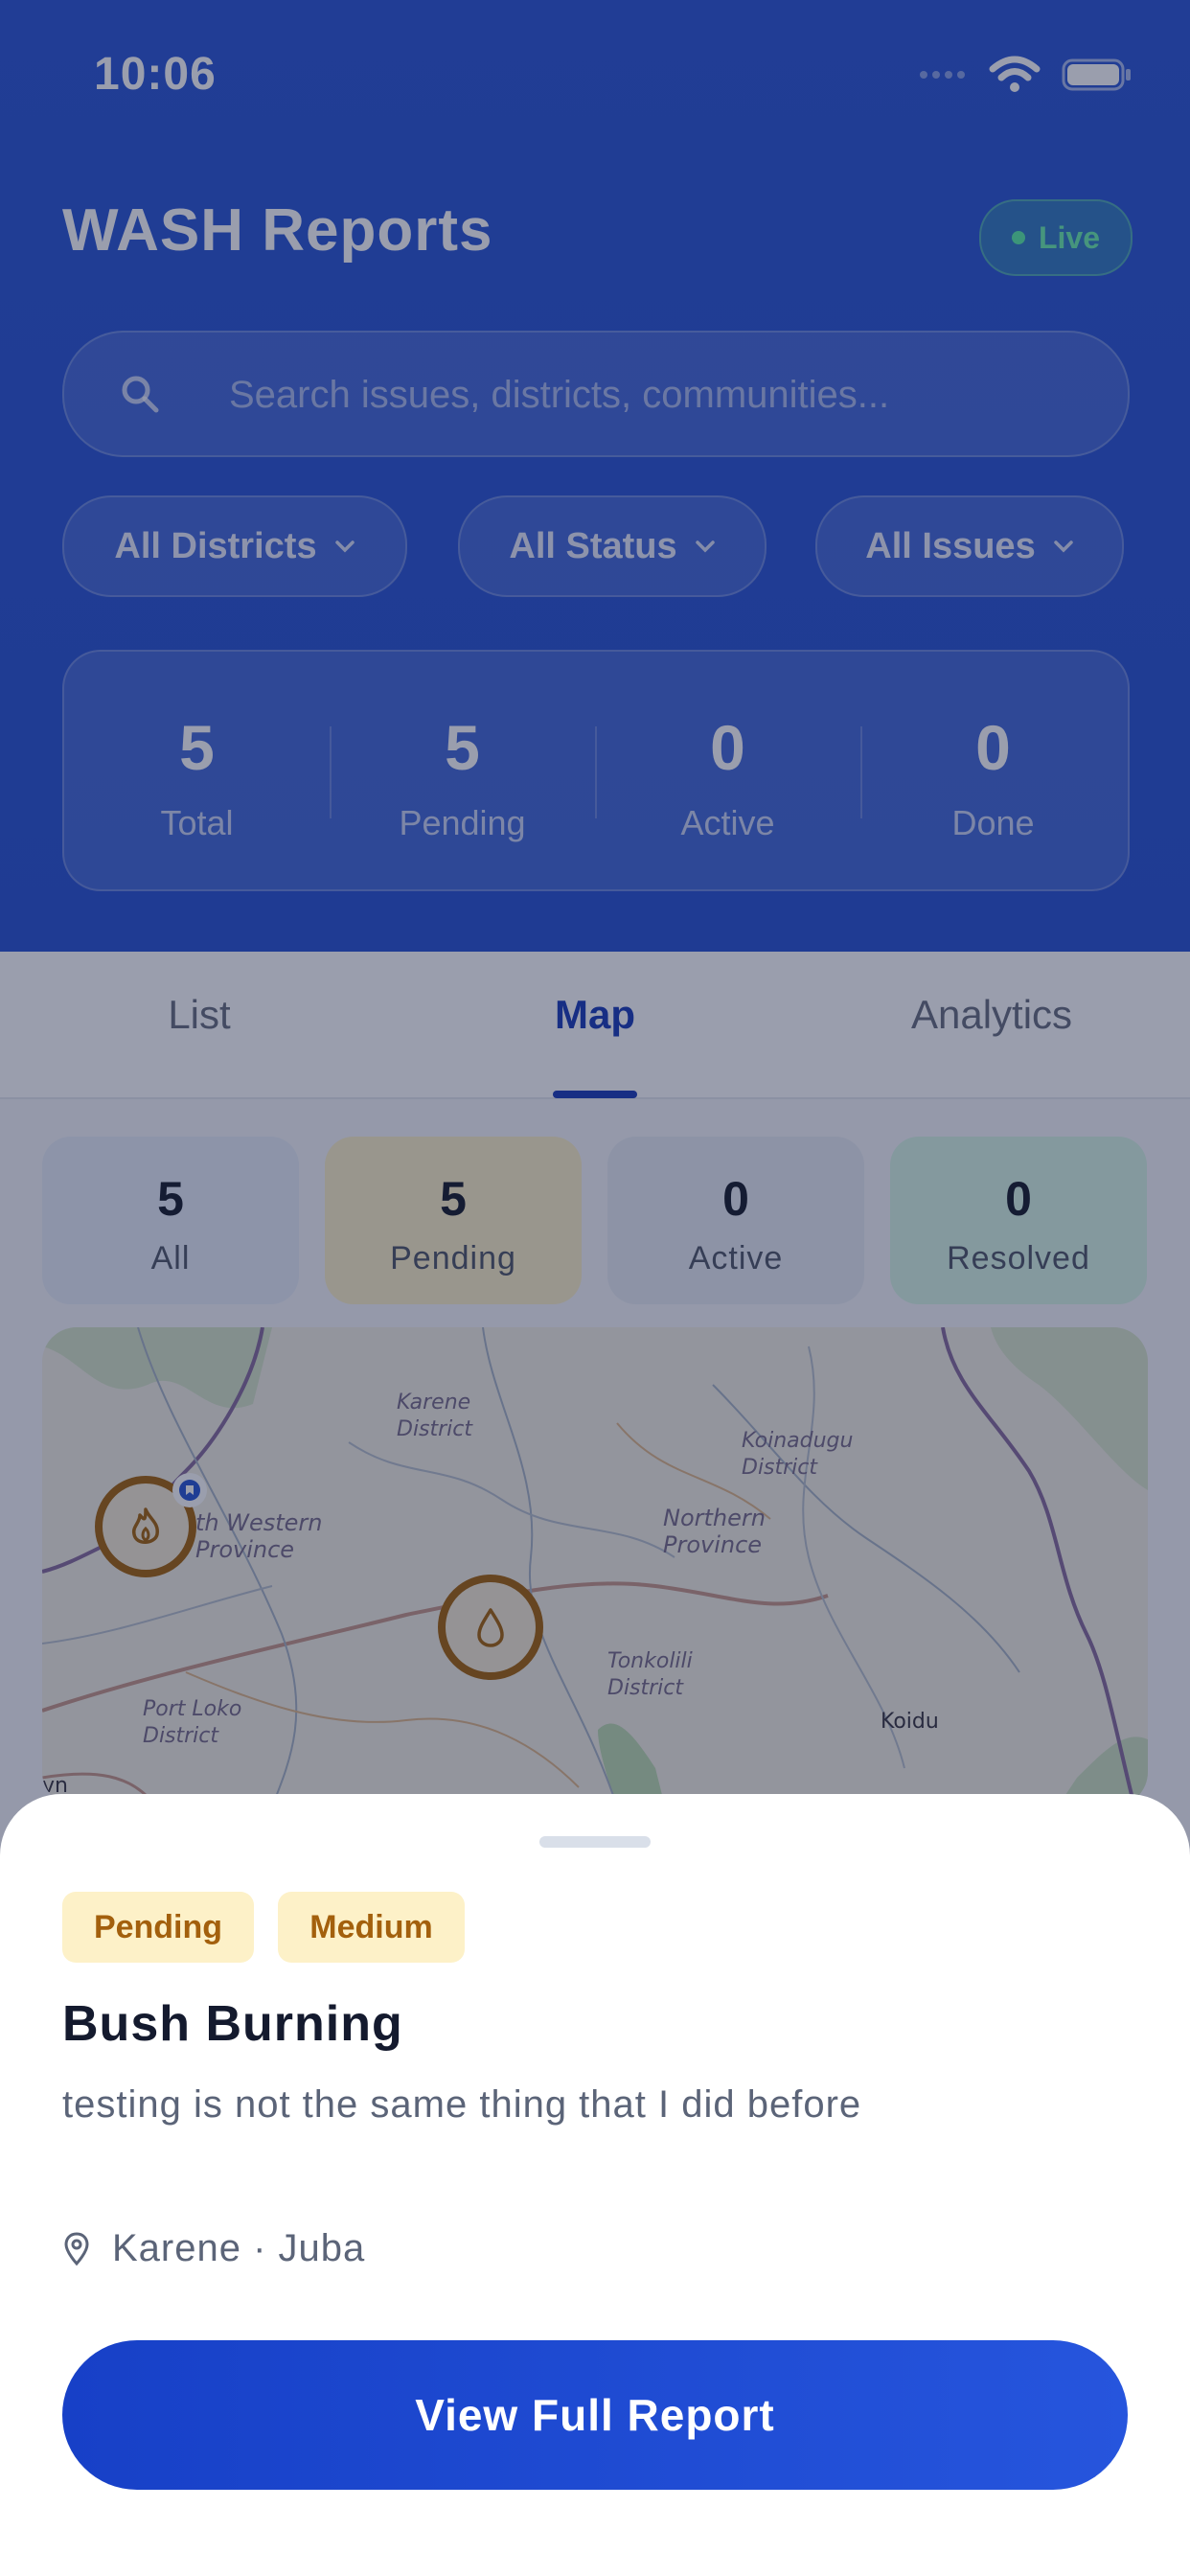 This screenshot has width=1190, height=2576. I want to click on report-location: Karene · Juba, so click(214, 2248).